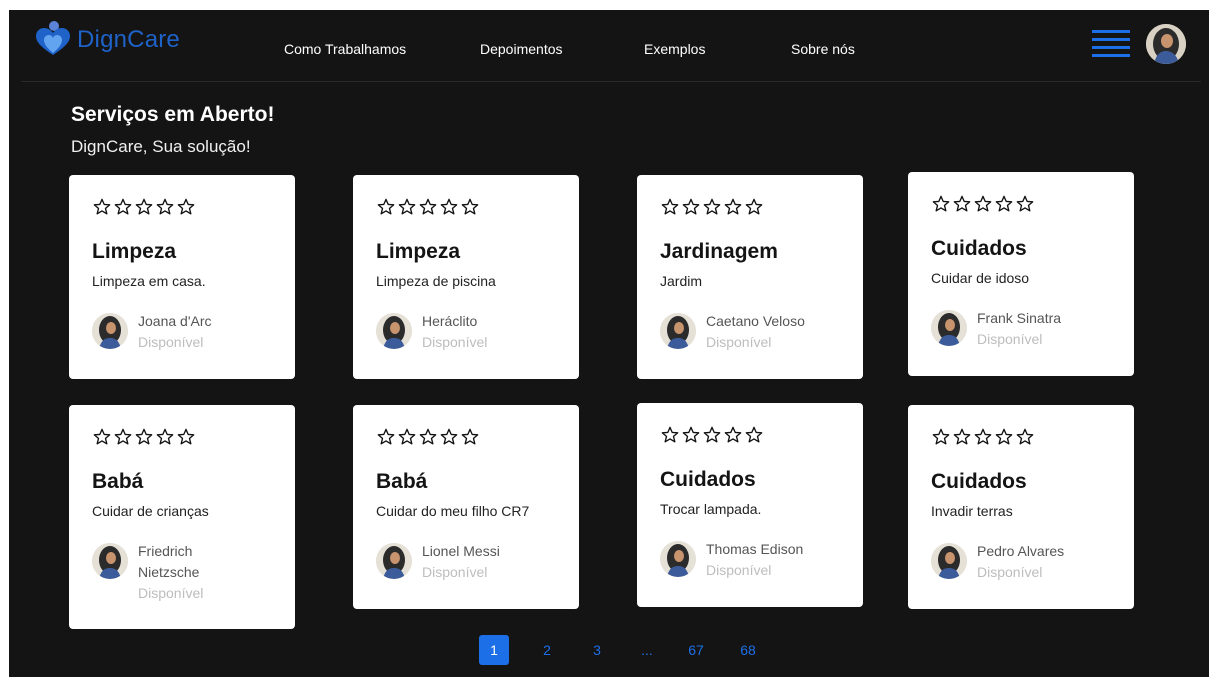  Describe the element at coordinates (756, 332) in the screenshot. I see `provider-text: Caetano Veloso Disponível` at that location.